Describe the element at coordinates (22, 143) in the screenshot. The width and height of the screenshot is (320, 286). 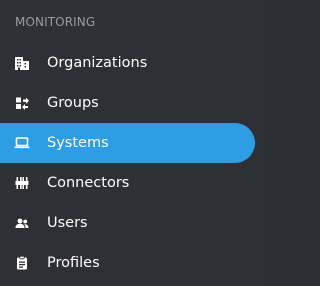
I see `laptop-icon` at that location.